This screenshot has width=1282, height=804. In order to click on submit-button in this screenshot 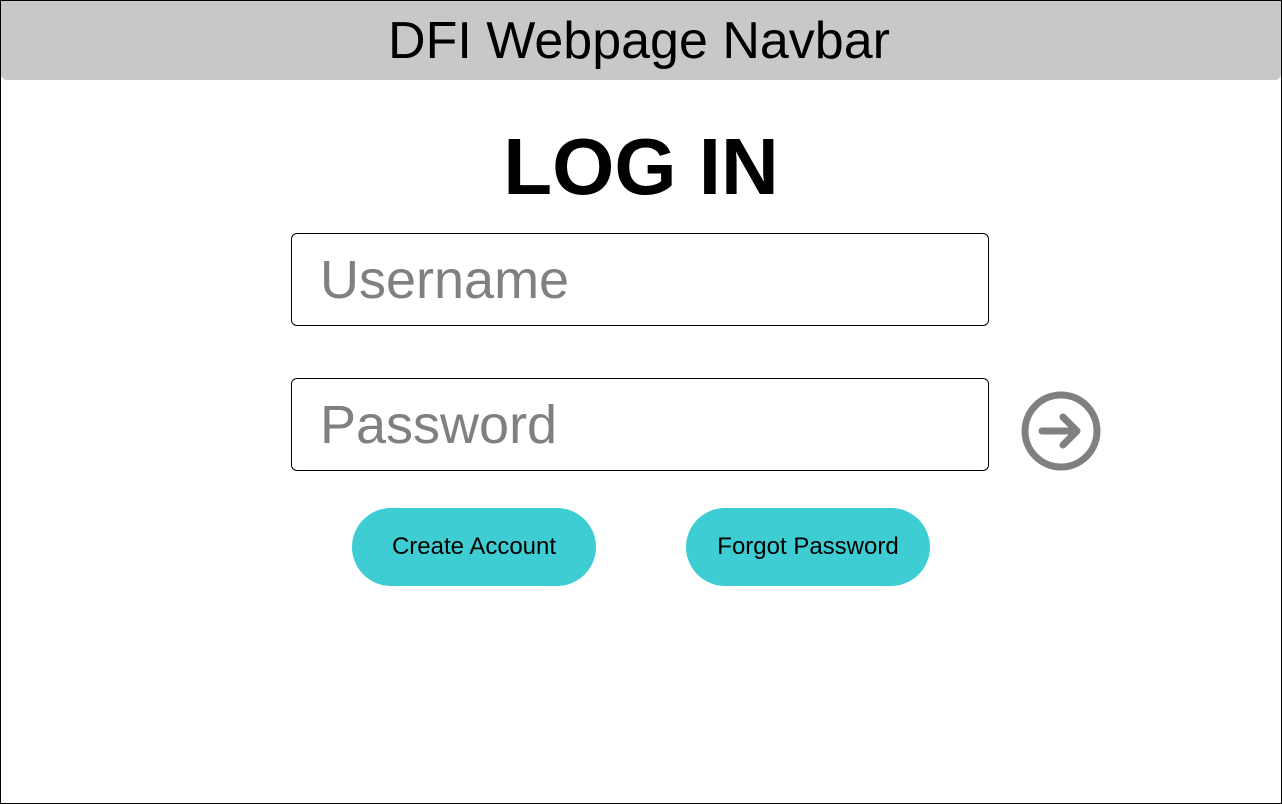, I will do `click(1061, 431)`.